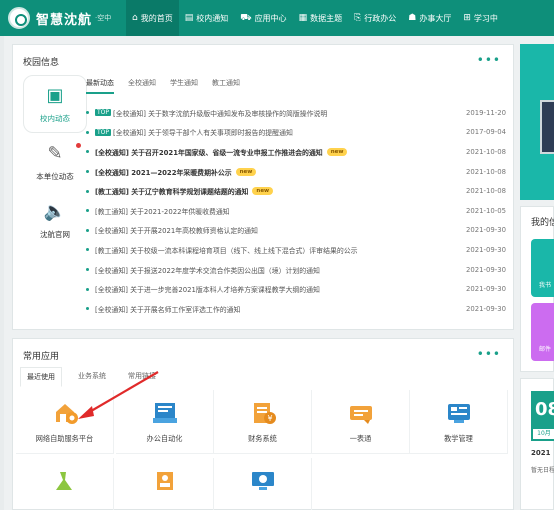 The height and width of the screenshot is (510, 554). I want to click on office-automation-icon, so click(165, 413).